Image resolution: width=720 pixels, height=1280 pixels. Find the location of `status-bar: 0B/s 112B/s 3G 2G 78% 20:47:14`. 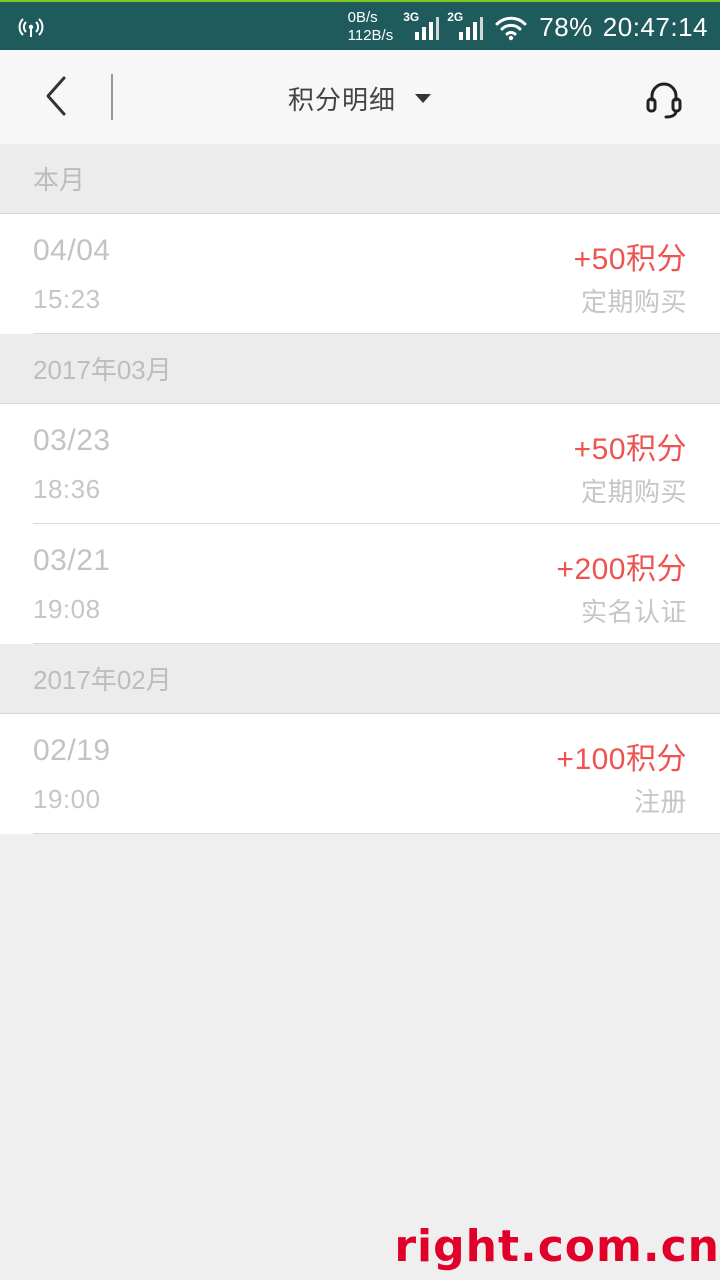

status-bar: 0B/s 112B/s 3G 2G 78% 20:47:14 is located at coordinates (360, 25).